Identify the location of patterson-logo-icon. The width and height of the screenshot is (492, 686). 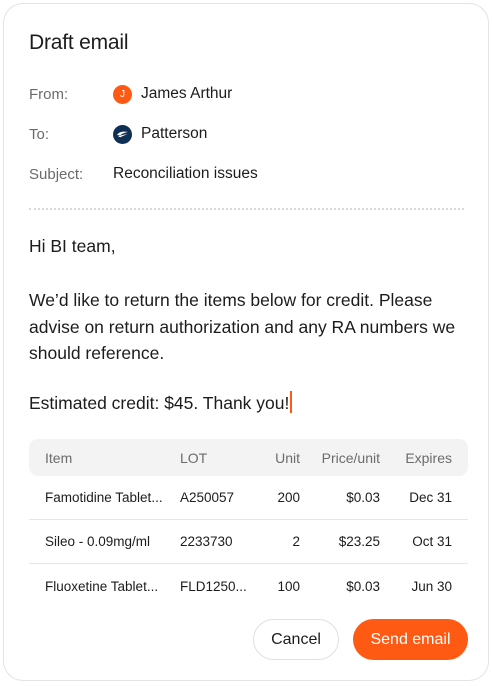
(122, 134).